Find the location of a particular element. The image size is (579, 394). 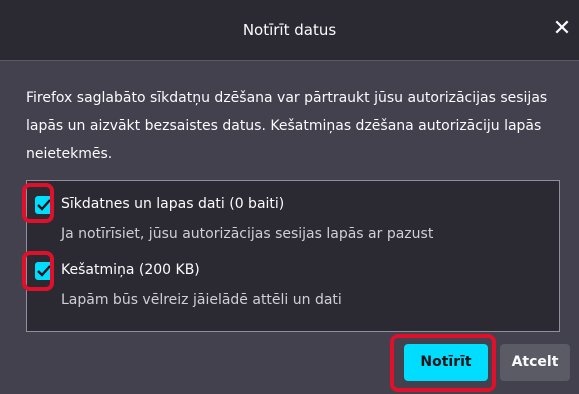

highlight-clear-button is located at coordinates (443, 363).